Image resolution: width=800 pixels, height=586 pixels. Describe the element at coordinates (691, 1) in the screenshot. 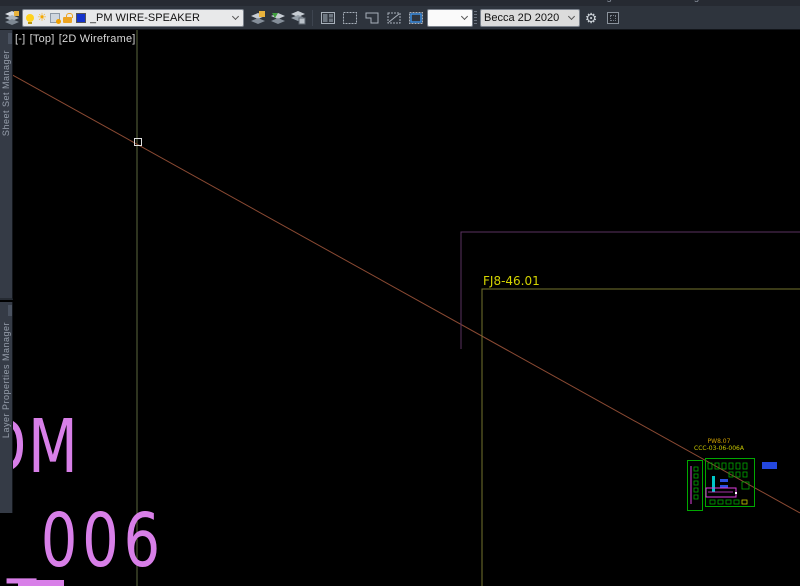

I see `file-tab: ReflectedCeilingPlanDevices` at that location.